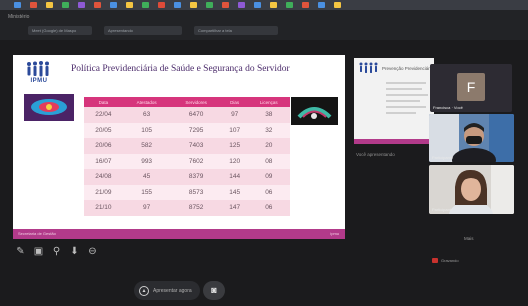 The image size is (528, 306). I want to click on logo-text: IPMU, so click(39, 81).